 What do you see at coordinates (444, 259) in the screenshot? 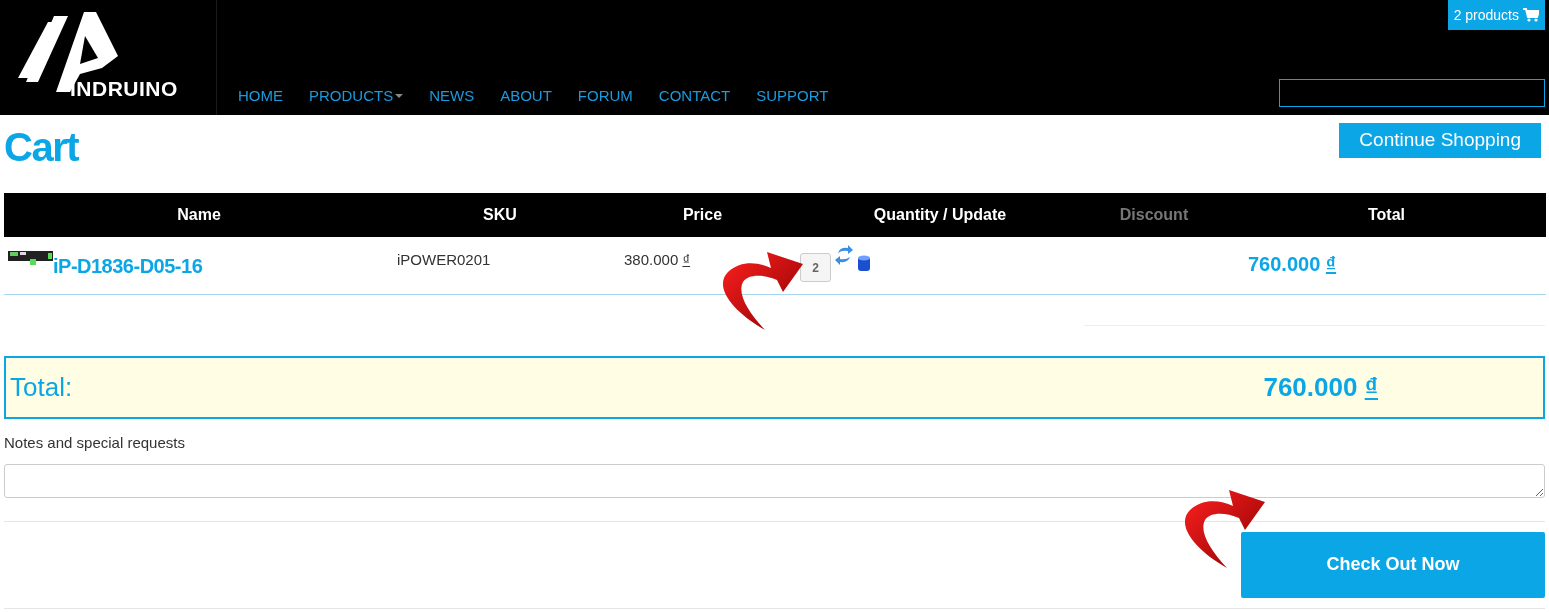
I see `table-cell: iPOWER0201` at bounding box center [444, 259].